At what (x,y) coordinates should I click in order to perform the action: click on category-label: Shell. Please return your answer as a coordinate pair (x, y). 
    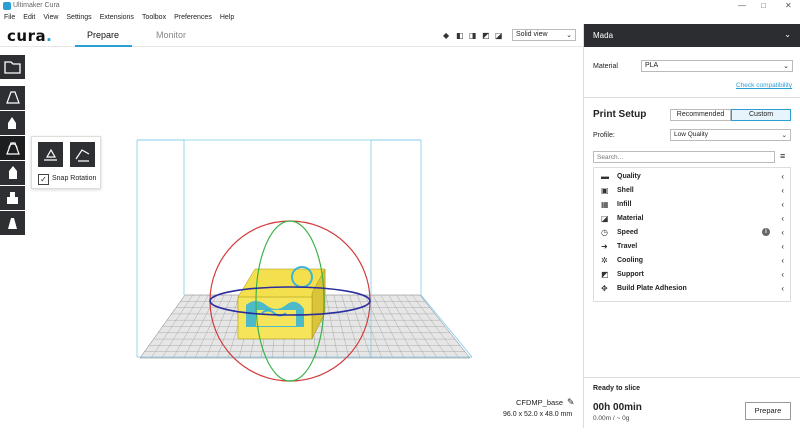
    Looking at the image, I should click on (625, 190).